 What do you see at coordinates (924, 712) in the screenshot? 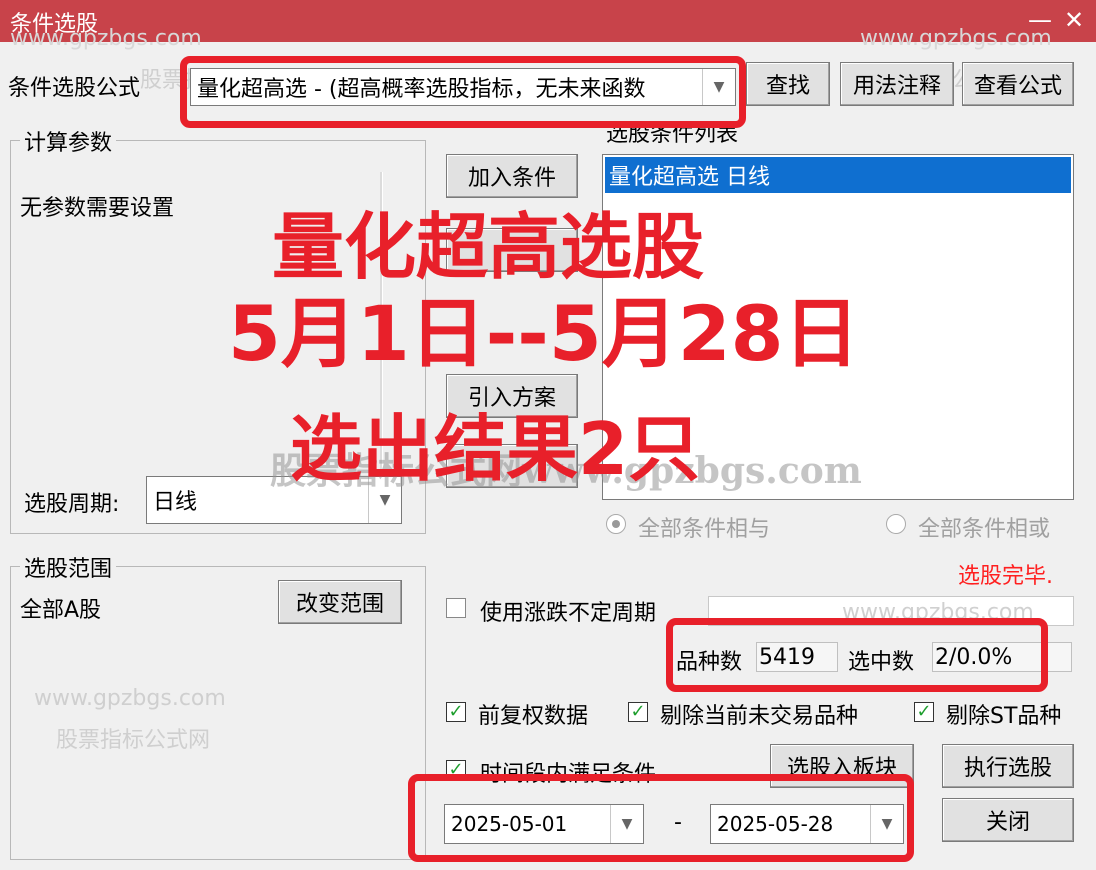
I see `exclude-st-checkbox: ✓` at bounding box center [924, 712].